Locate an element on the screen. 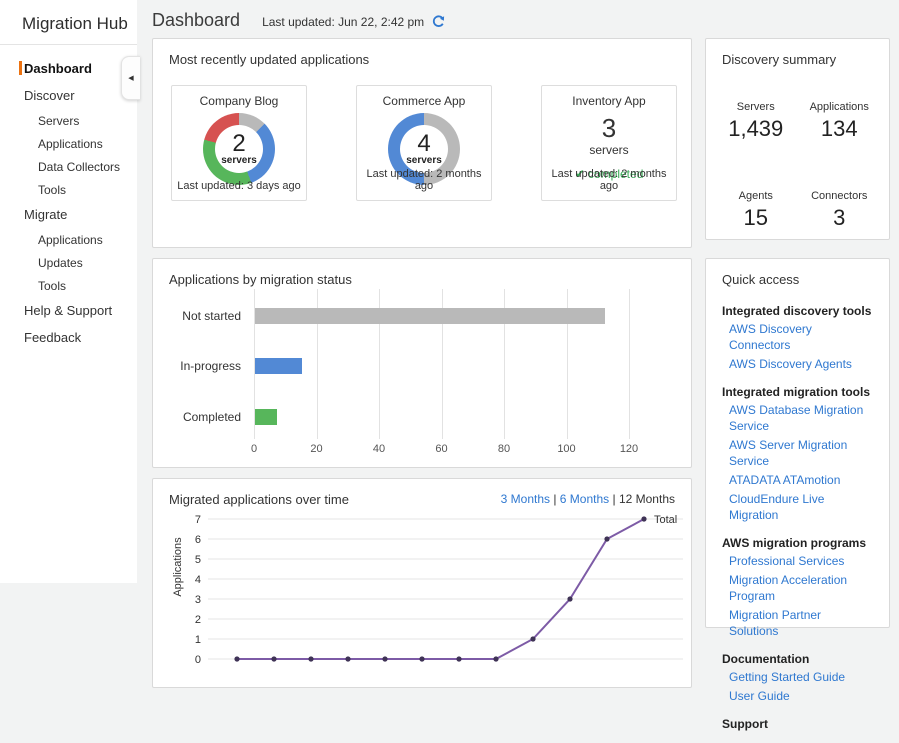 This screenshot has height=743, width=899. sidebar-item-label: Data Collectors is located at coordinates (79, 166).